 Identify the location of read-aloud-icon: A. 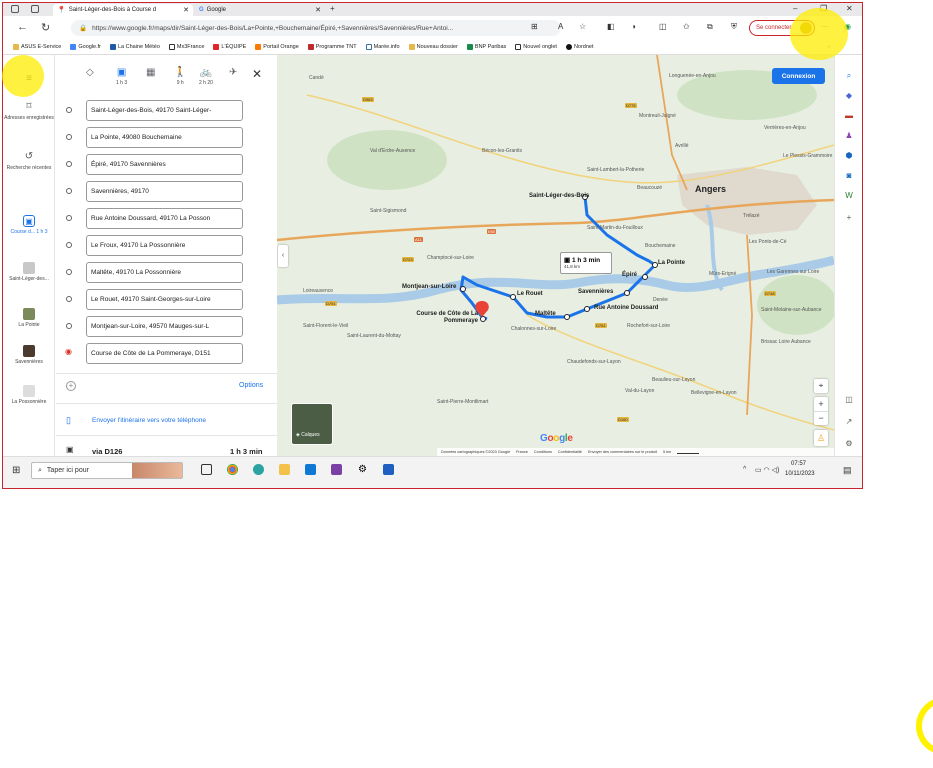
(560, 26).